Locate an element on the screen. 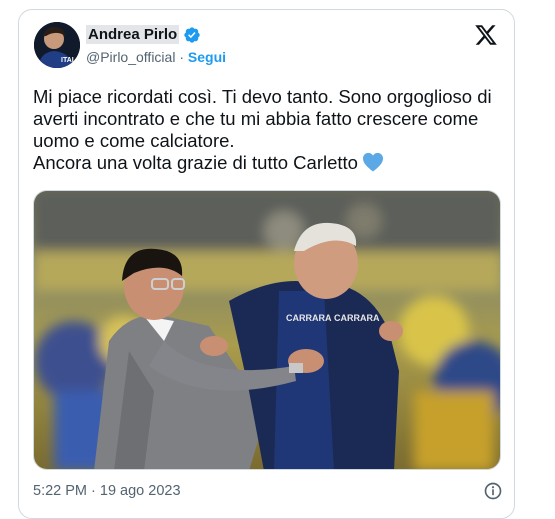 The image size is (555, 519). avatar-jersey-text: ITAL is located at coordinates (69, 60).